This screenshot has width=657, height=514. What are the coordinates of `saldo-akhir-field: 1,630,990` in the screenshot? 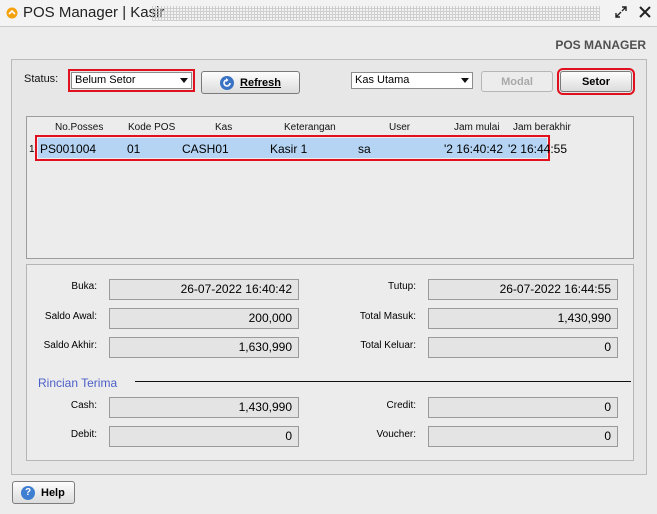 It's located at (204, 347).